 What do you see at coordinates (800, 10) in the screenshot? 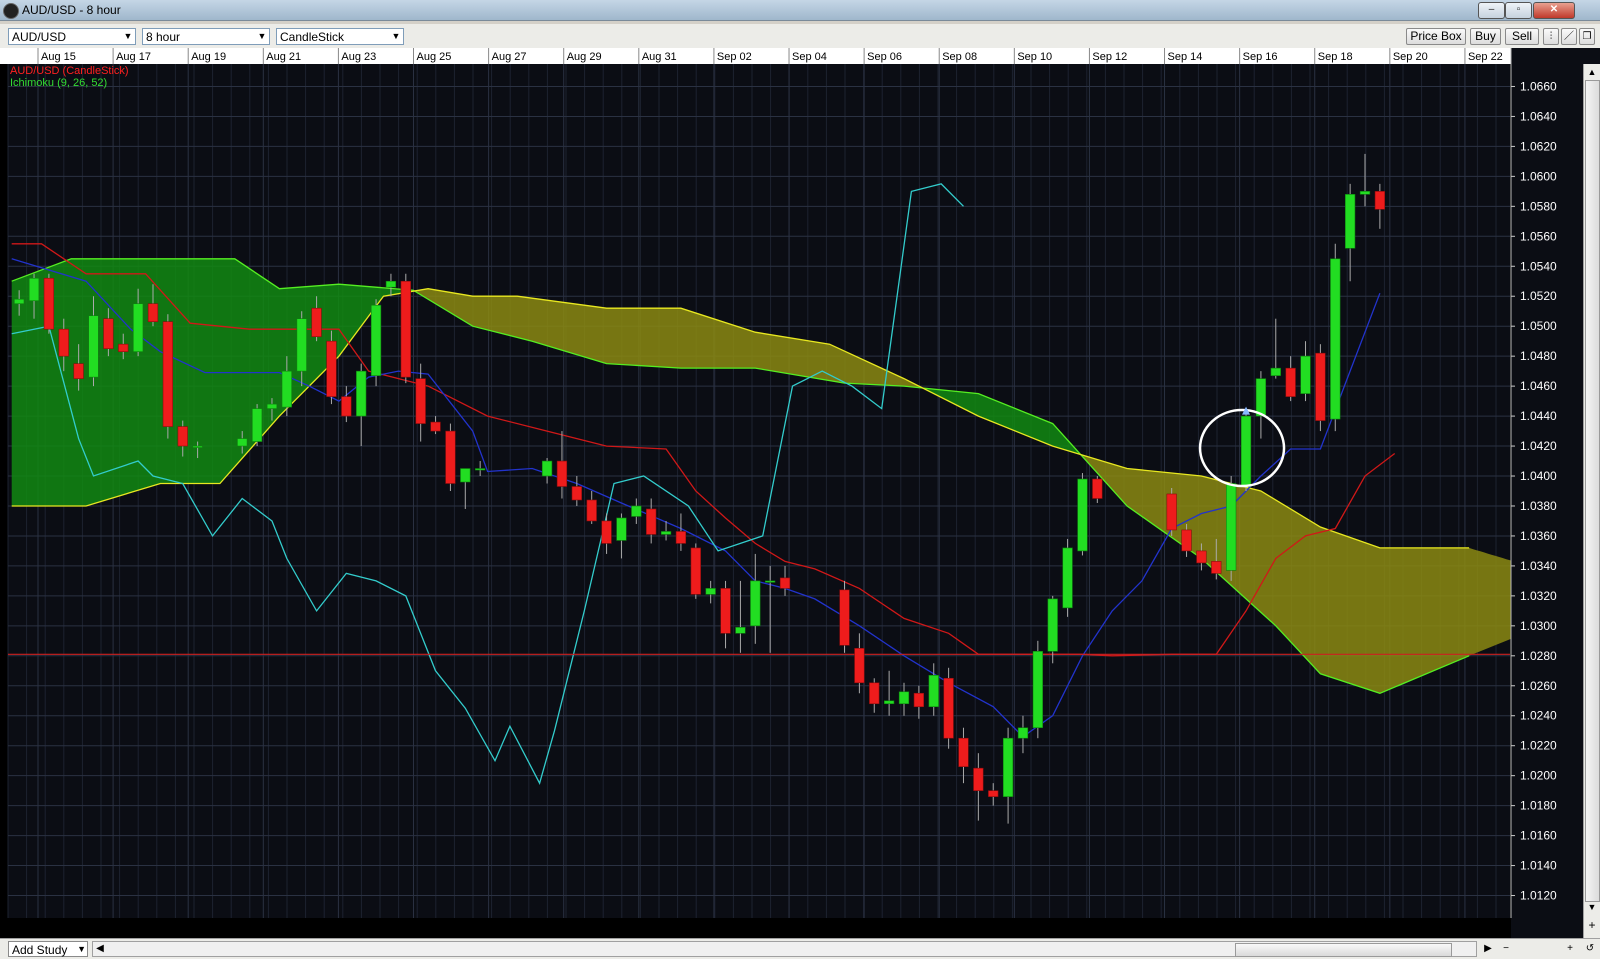
I see `window-titlebar: AUD/USD - 8 hour – ▫ ✕` at bounding box center [800, 10].